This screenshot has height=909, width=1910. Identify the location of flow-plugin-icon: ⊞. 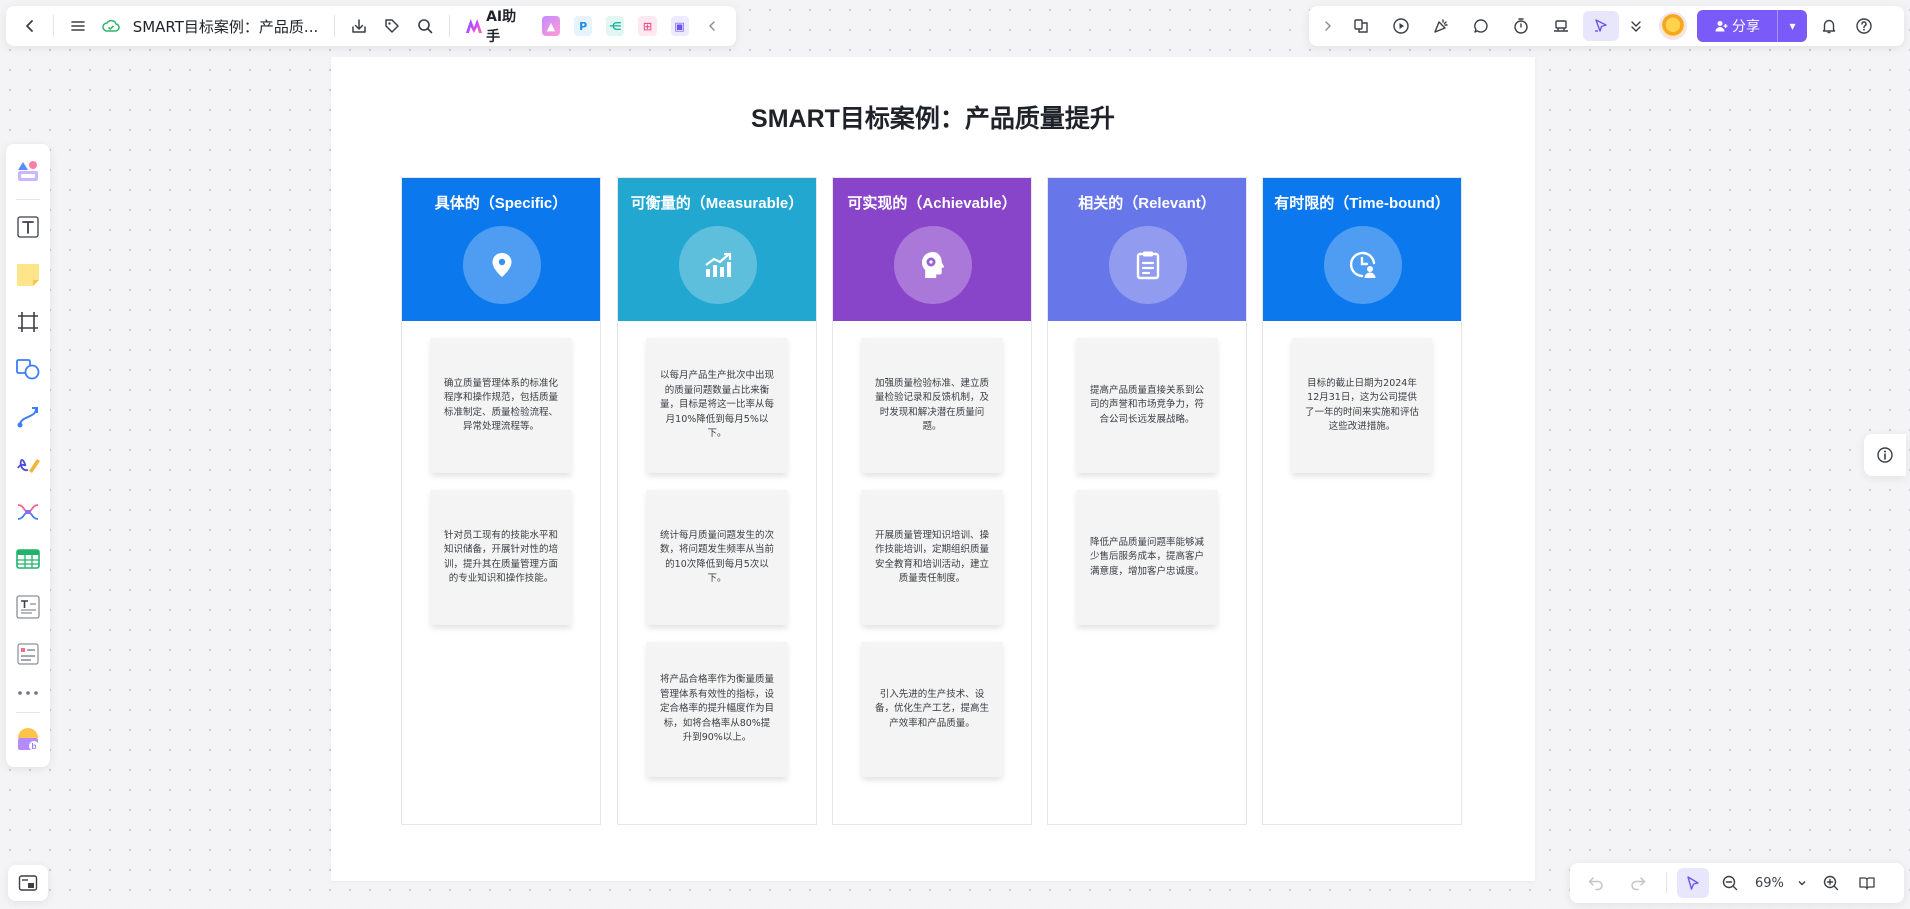
(647, 26).